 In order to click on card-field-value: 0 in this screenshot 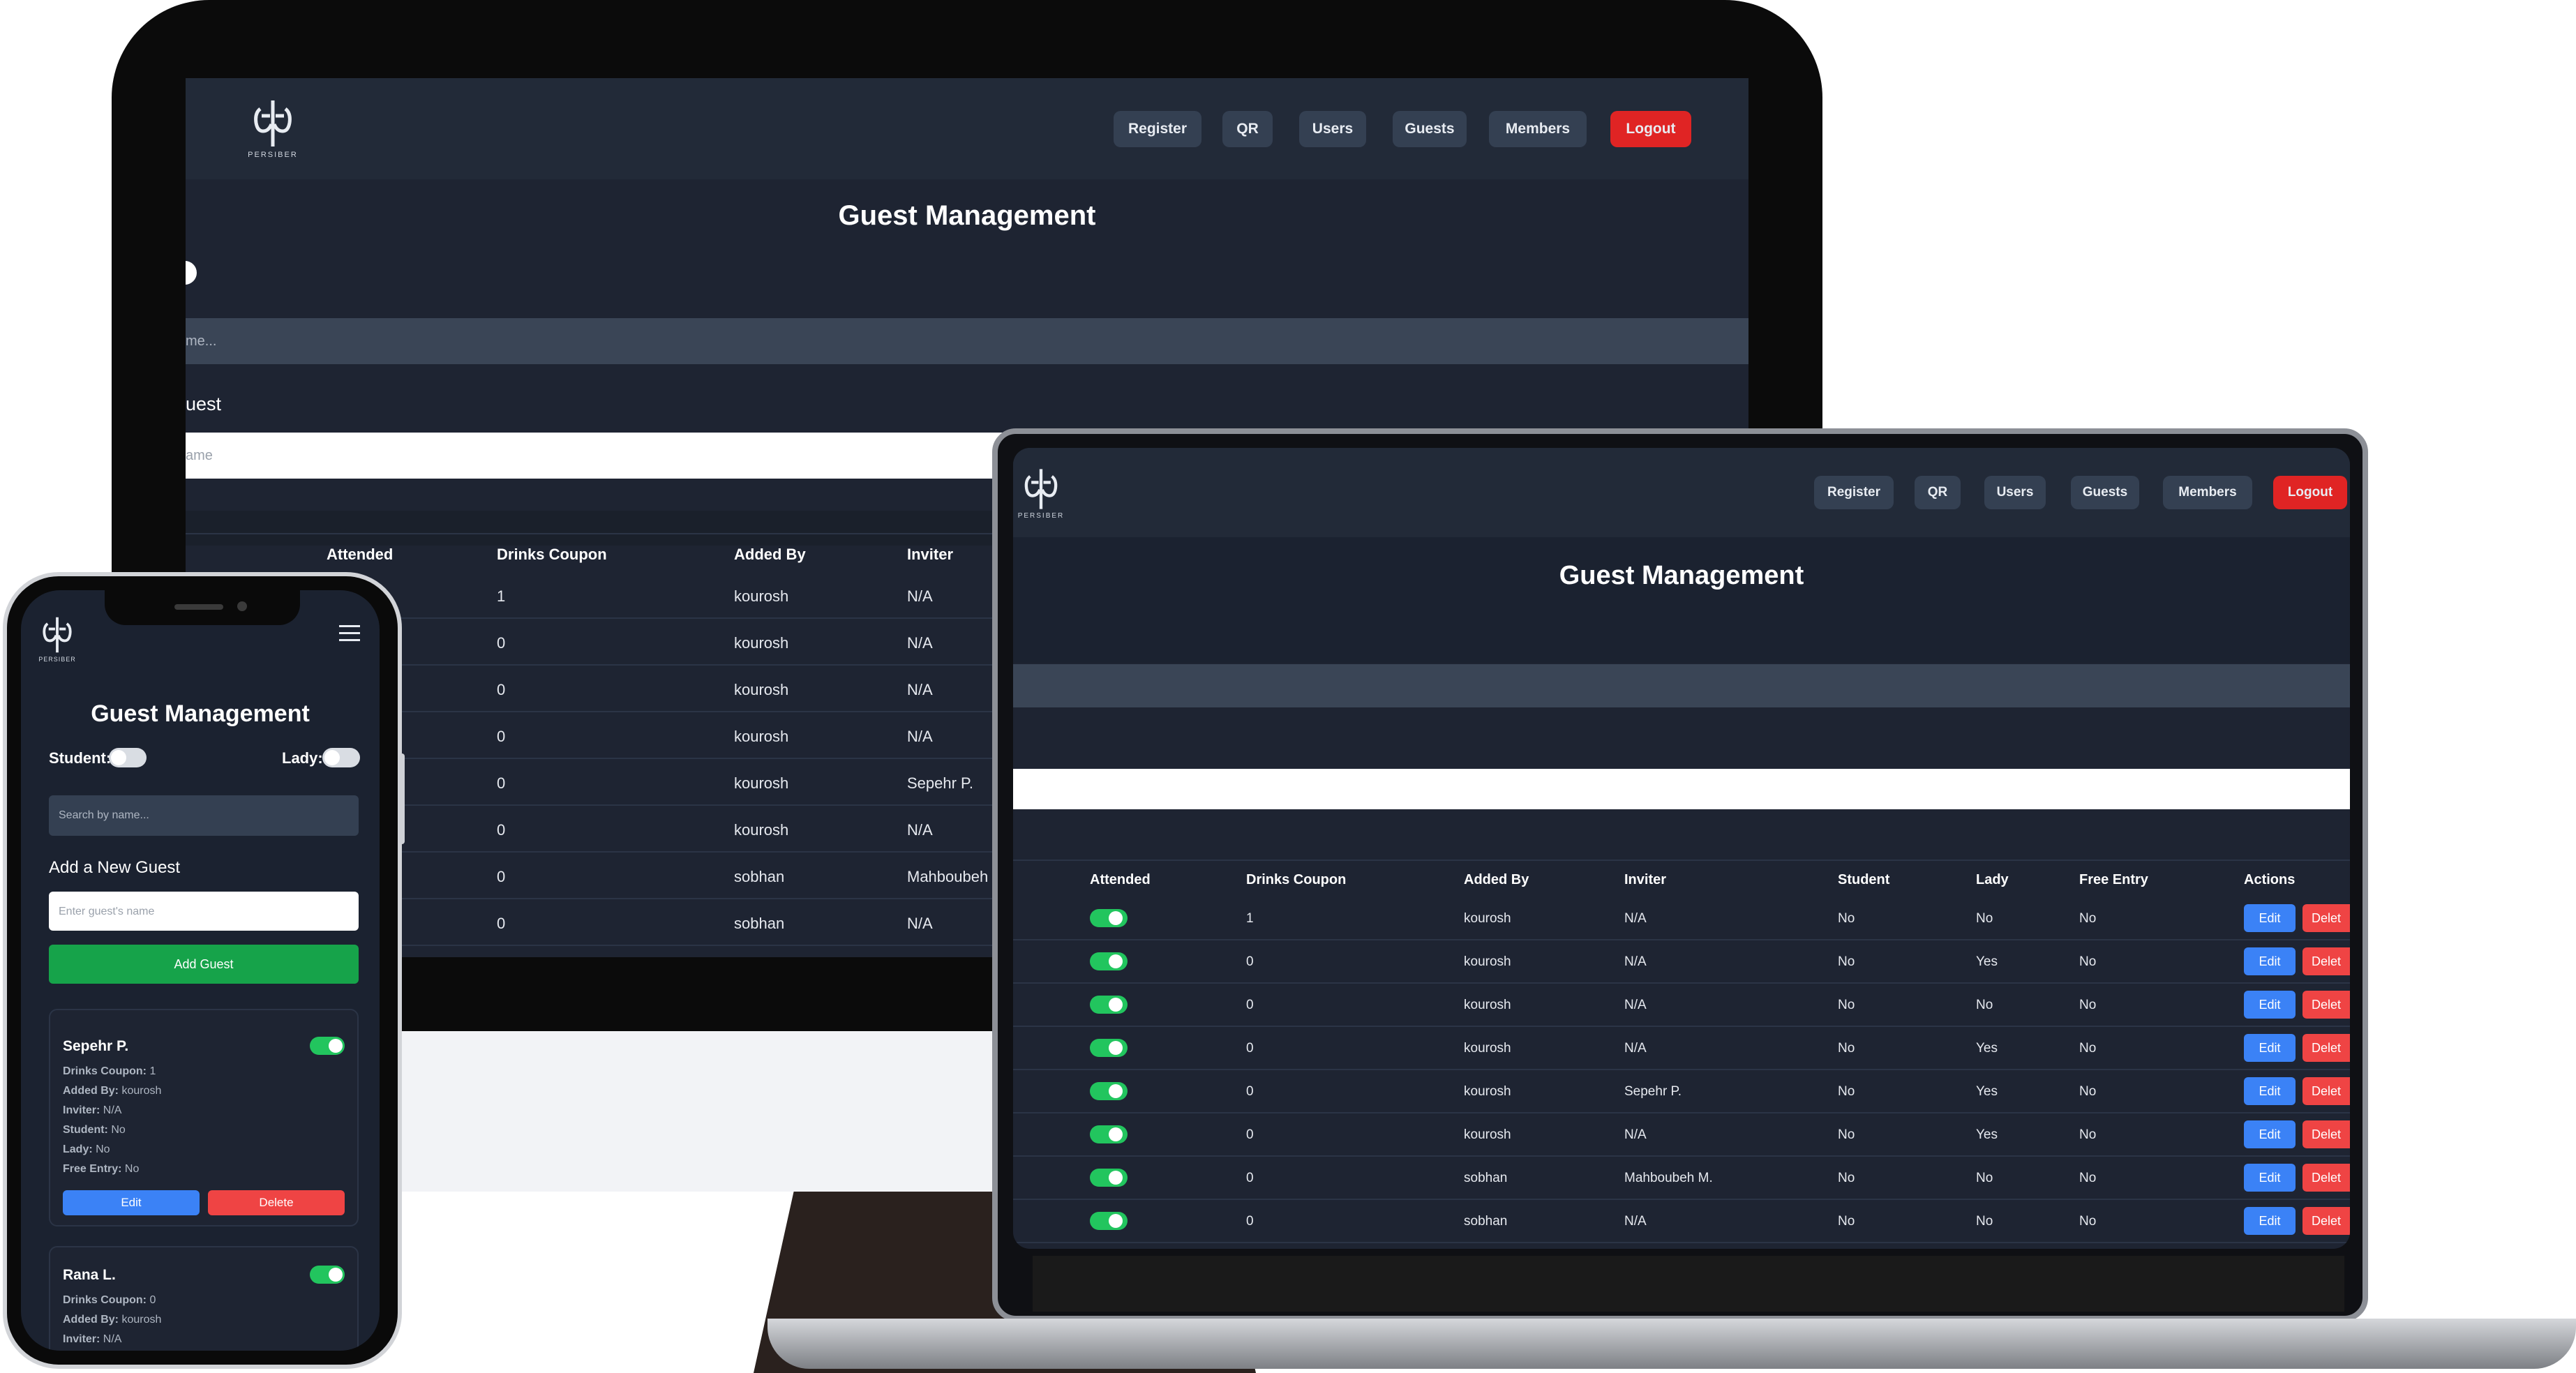, I will do `click(152, 1300)`.